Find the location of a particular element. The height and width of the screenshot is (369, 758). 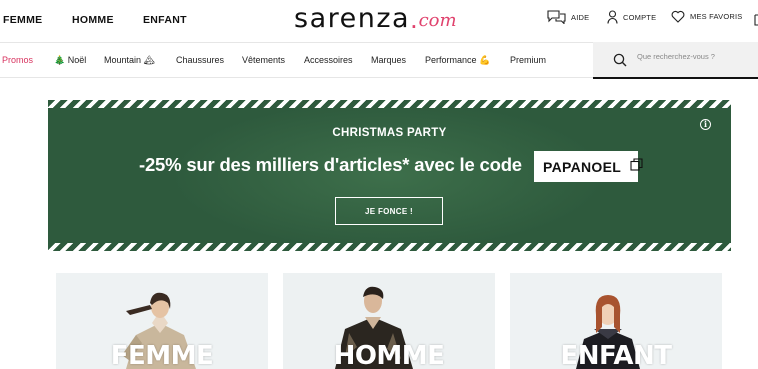

nav-item-promos: Promos is located at coordinates (17, 60).